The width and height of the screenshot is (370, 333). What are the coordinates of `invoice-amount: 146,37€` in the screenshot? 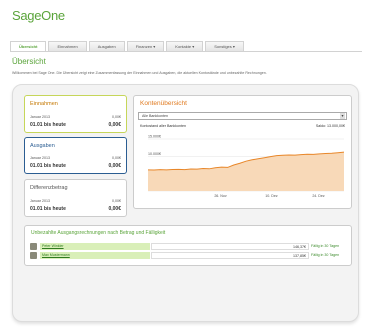 It's located at (230, 246).